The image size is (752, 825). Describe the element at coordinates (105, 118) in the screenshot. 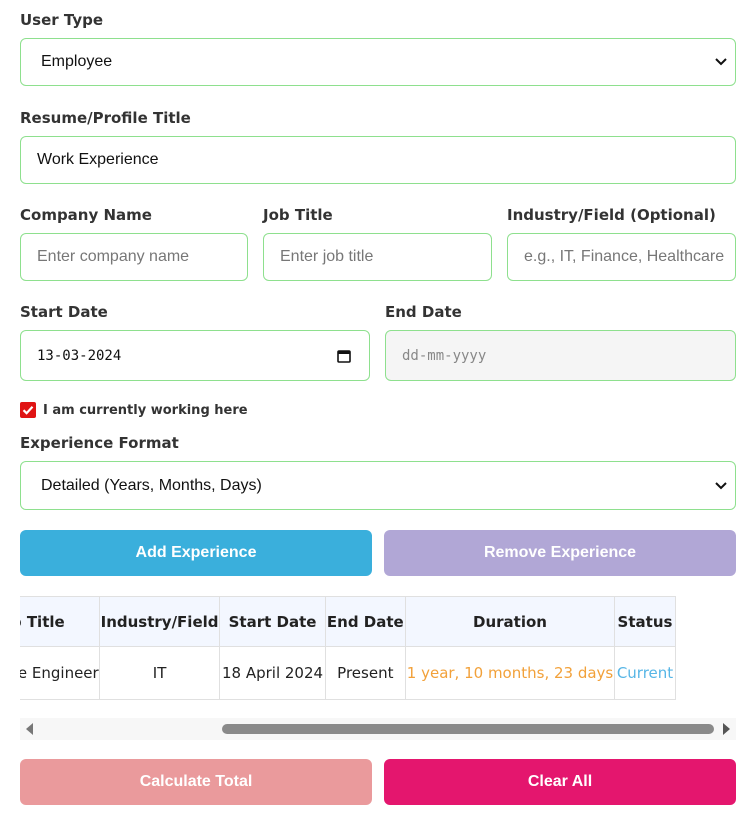

I see `resume-title-label: Resume/Profile Title` at that location.